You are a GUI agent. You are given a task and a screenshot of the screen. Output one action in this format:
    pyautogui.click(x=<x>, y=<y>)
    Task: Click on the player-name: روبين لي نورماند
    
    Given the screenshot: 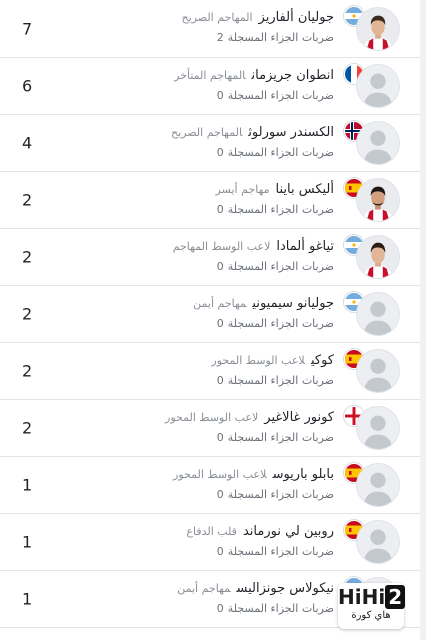 What is the action you would take?
    pyautogui.click(x=288, y=531)
    